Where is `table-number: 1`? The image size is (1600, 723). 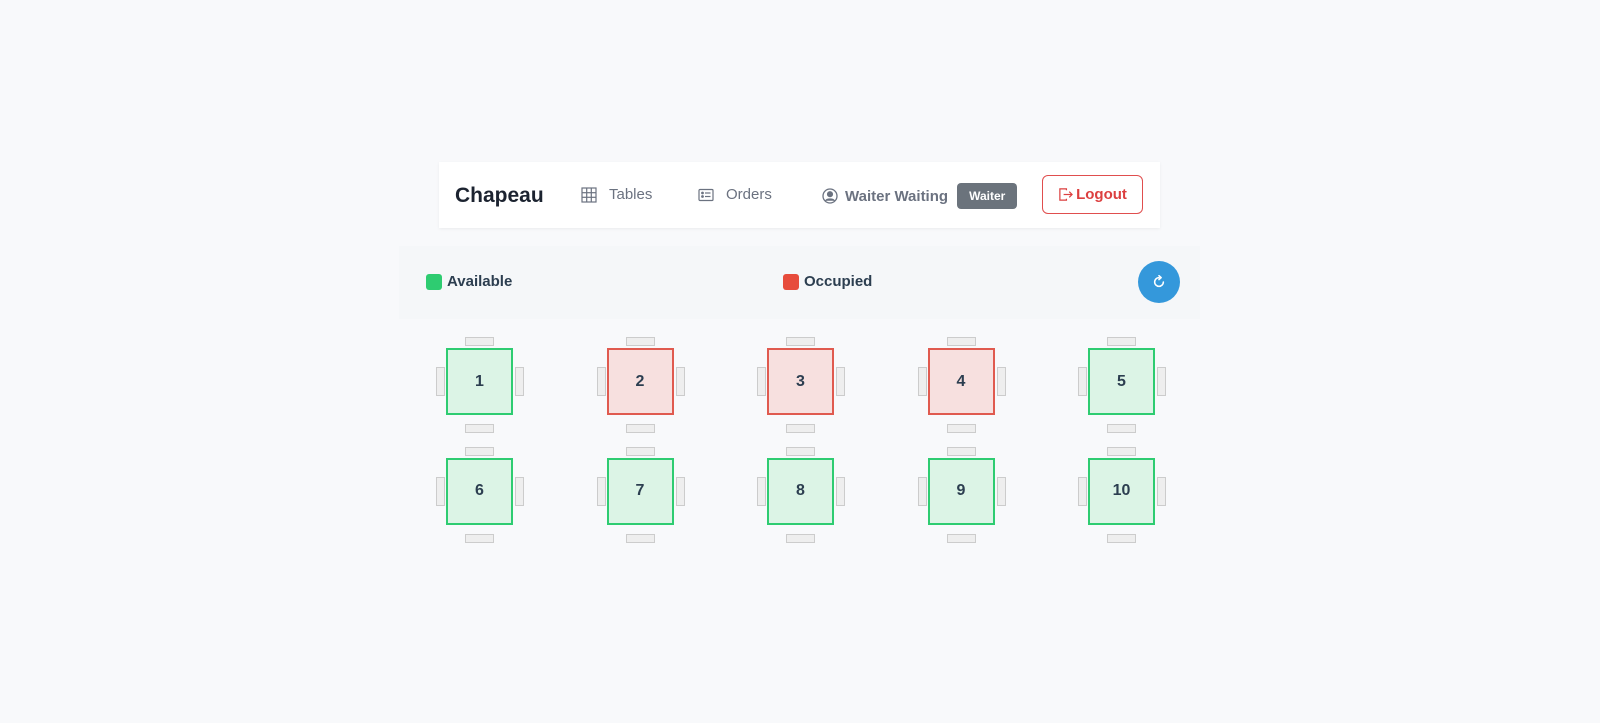
table-number: 1 is located at coordinates (479, 381).